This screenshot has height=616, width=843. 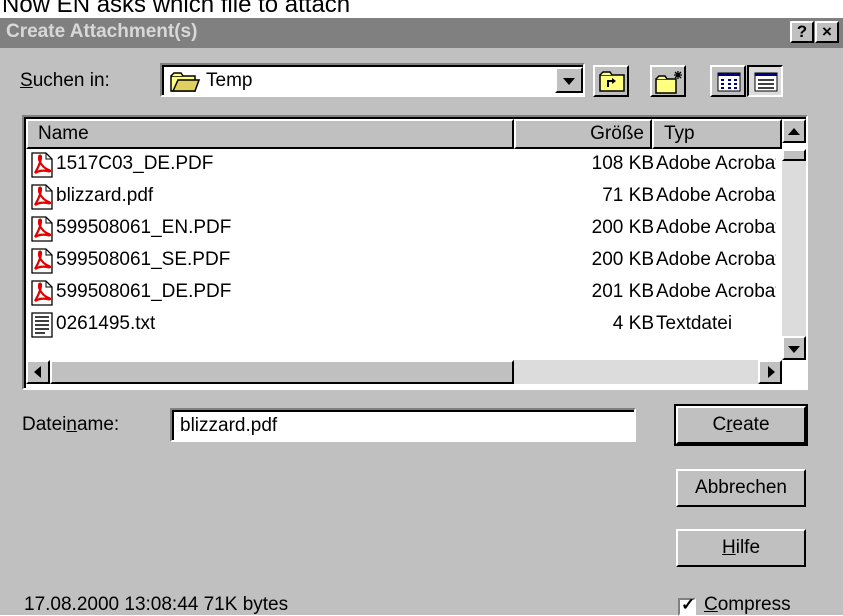 What do you see at coordinates (741, 425) in the screenshot?
I see `create-button: Create` at bounding box center [741, 425].